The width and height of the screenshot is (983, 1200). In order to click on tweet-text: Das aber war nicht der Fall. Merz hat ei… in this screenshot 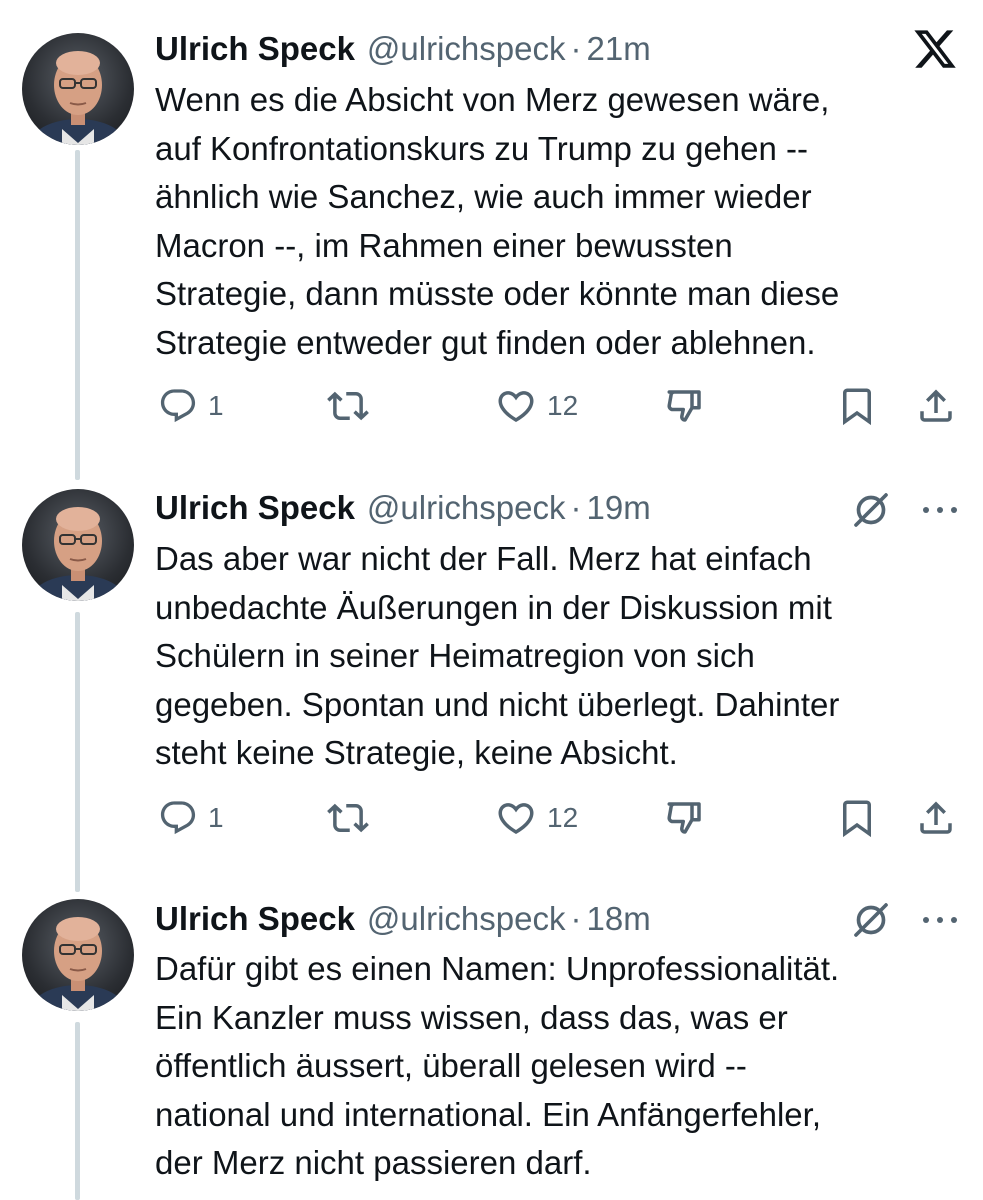, I will do `click(497, 655)`.